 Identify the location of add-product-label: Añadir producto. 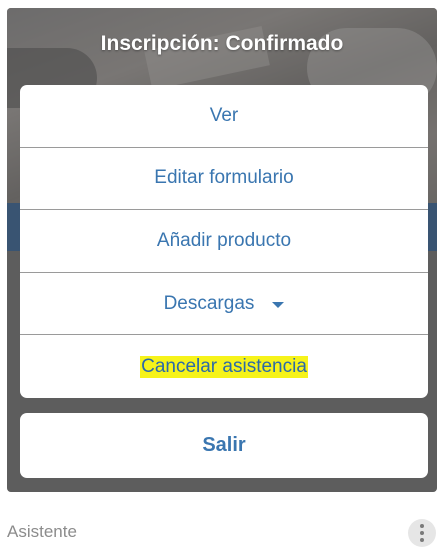
(224, 240).